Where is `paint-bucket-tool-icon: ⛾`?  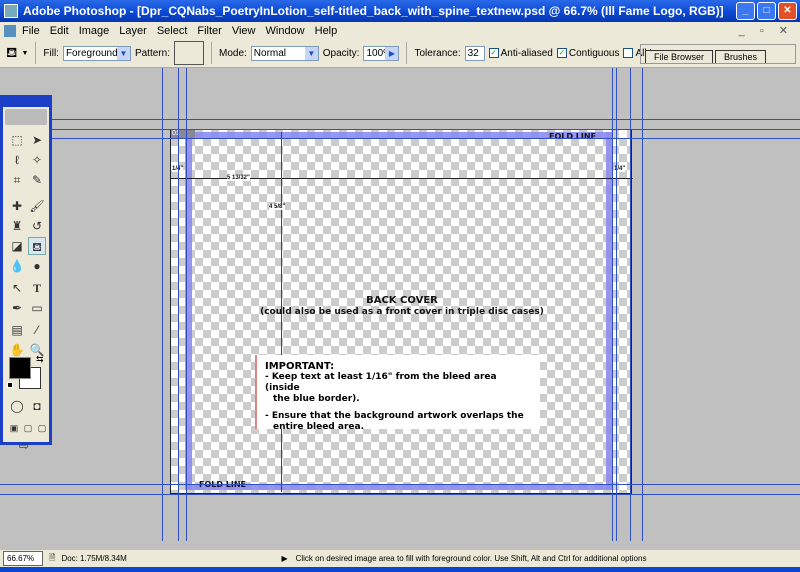 paint-bucket-tool-icon: ⛾ is located at coordinates (37, 246).